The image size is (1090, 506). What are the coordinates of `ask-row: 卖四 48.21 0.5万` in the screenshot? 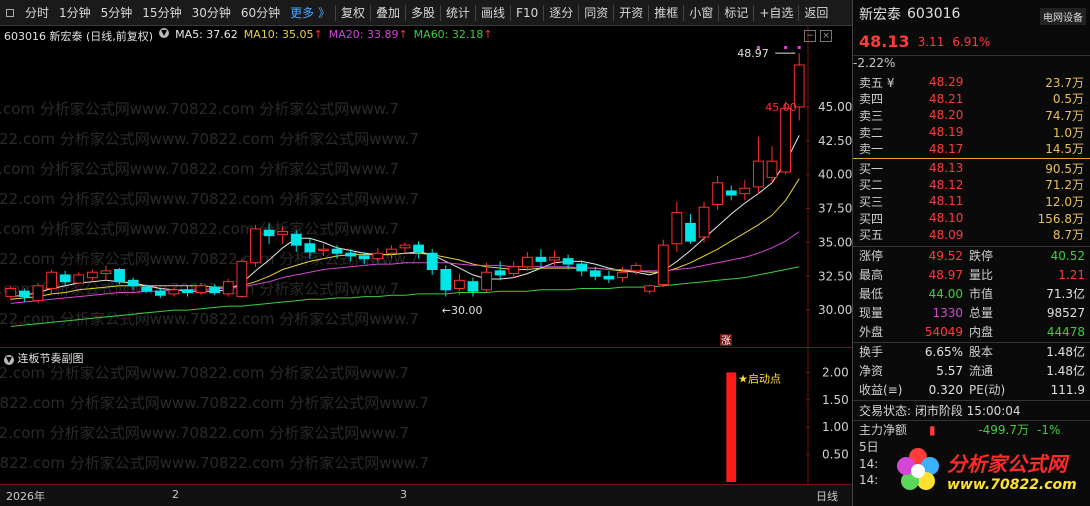 It's located at (971, 99).